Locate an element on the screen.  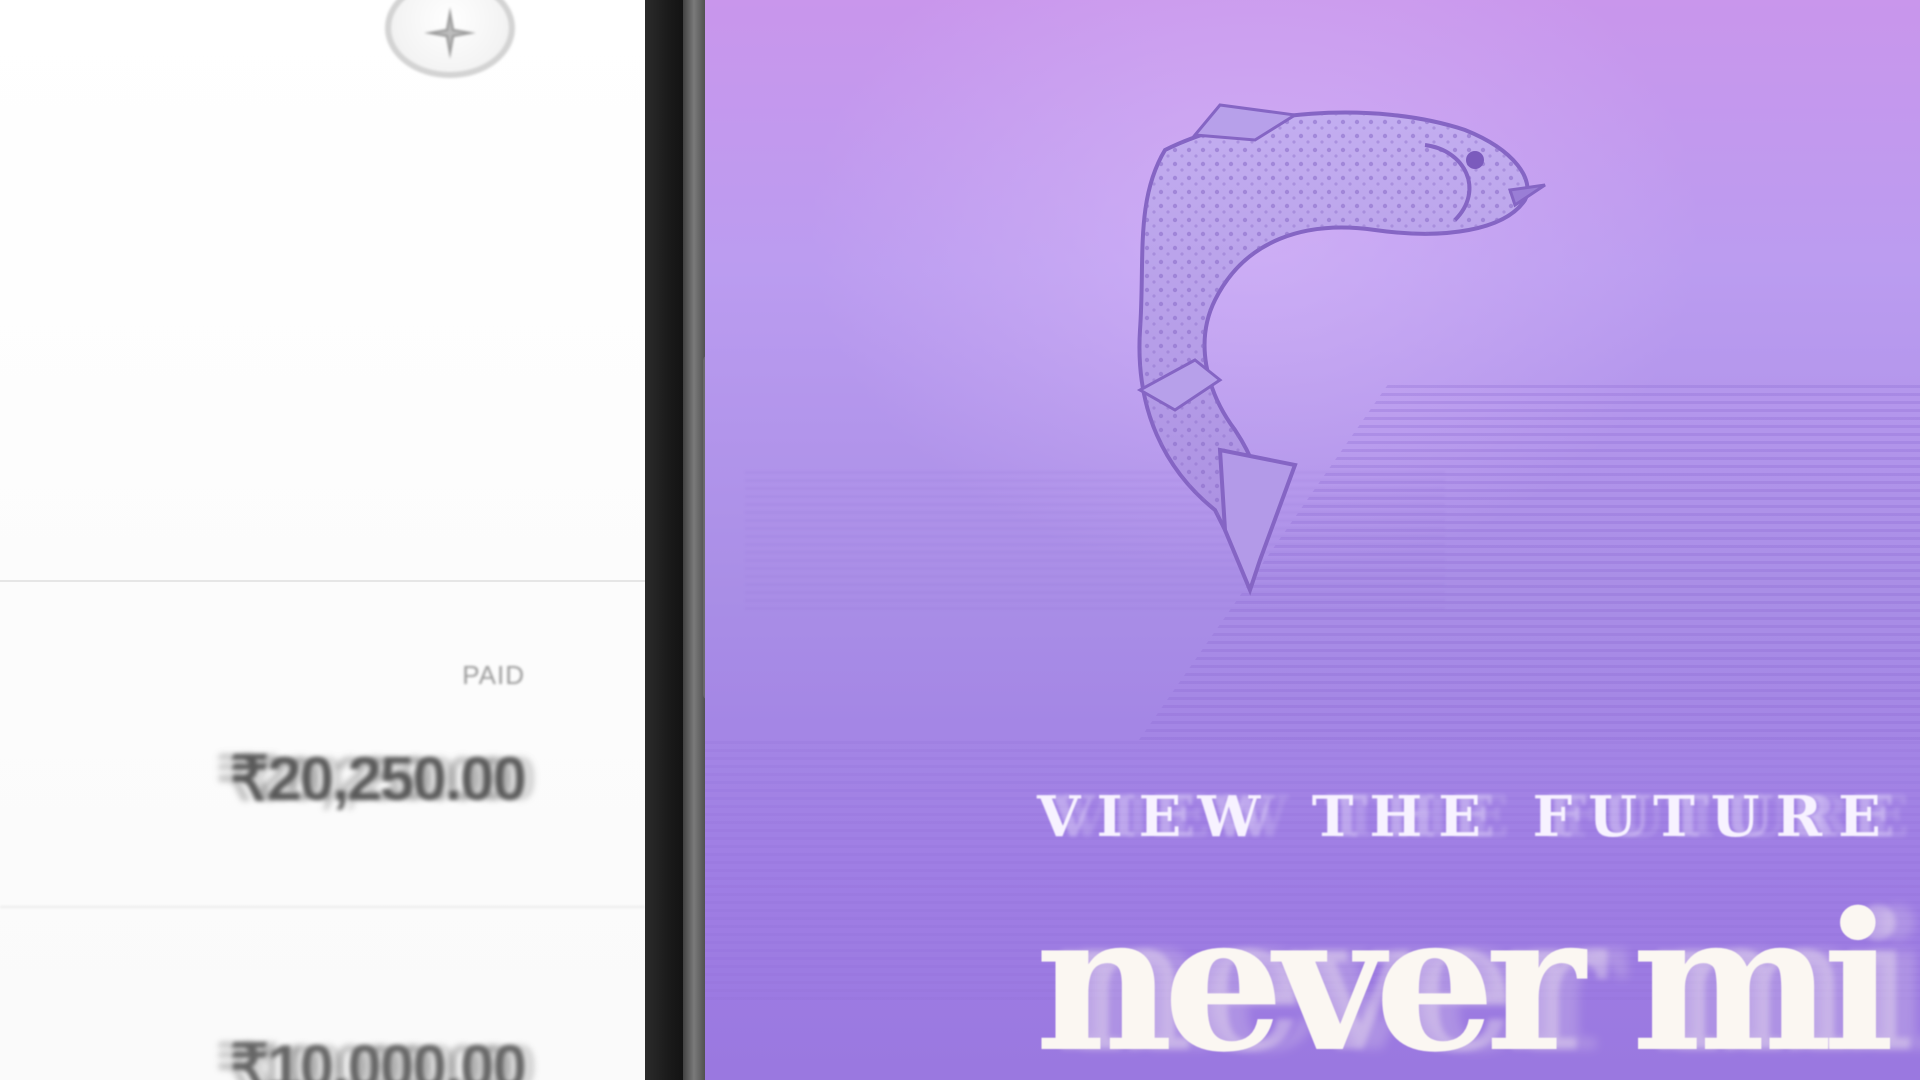
sparkle-badge-icon is located at coordinates (450, 39).